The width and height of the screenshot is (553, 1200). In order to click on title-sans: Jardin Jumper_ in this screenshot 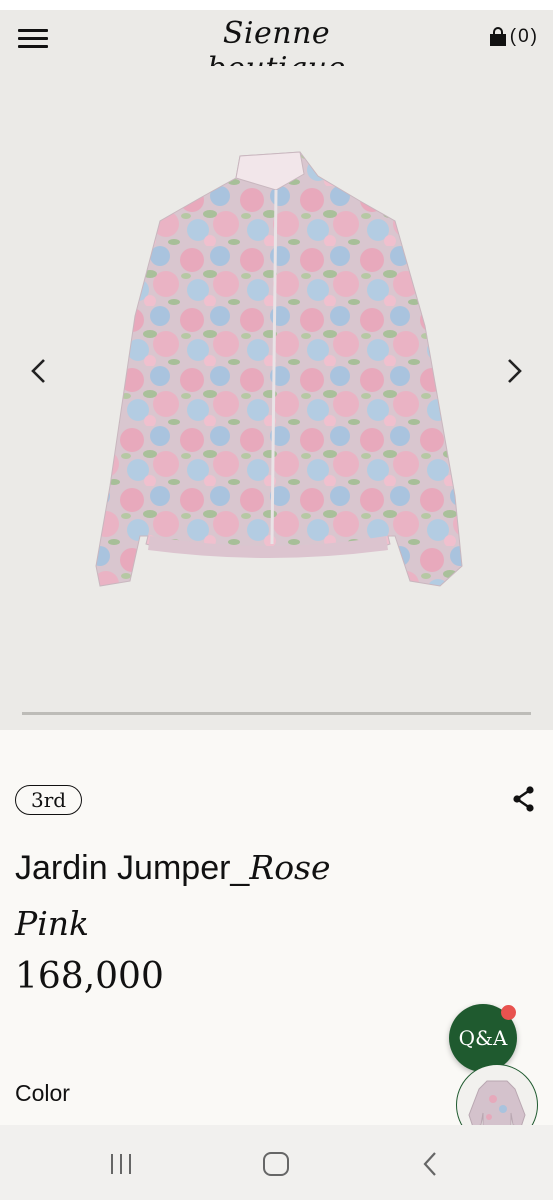, I will do `click(132, 868)`.